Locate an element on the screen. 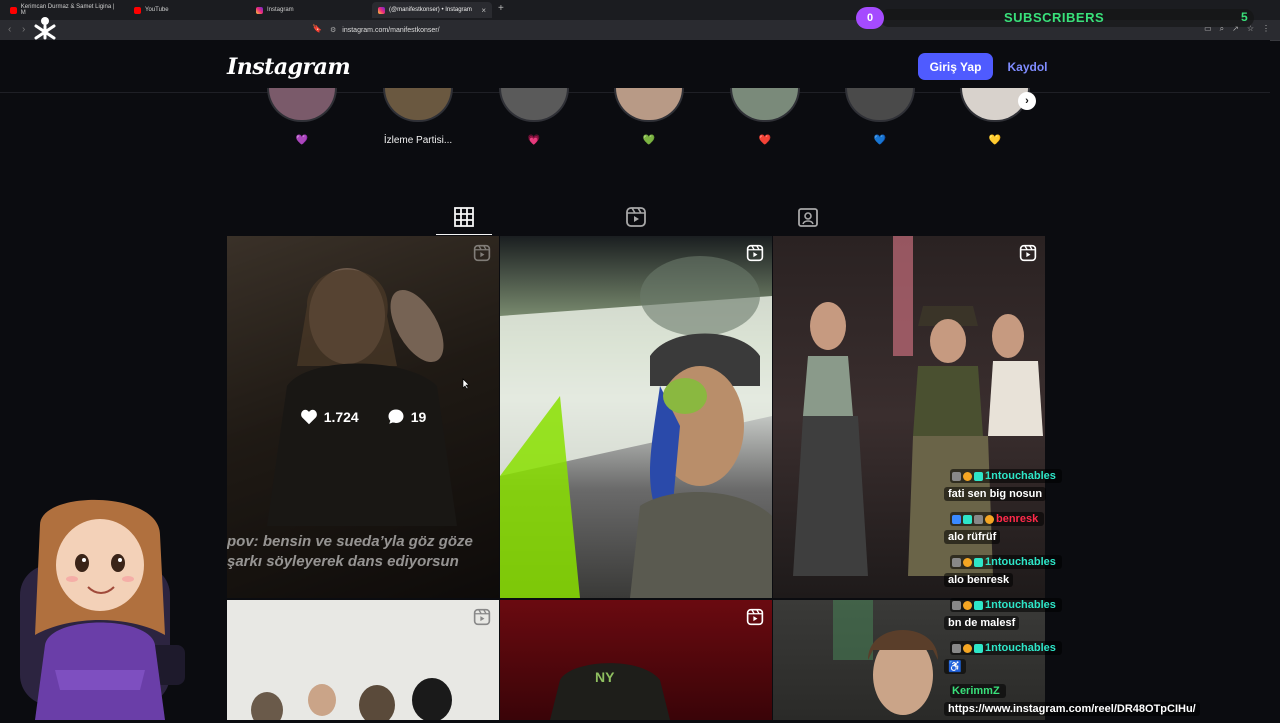 The width and height of the screenshot is (1280, 723). story-highlight: ❤️ is located at coordinates (765, 120).